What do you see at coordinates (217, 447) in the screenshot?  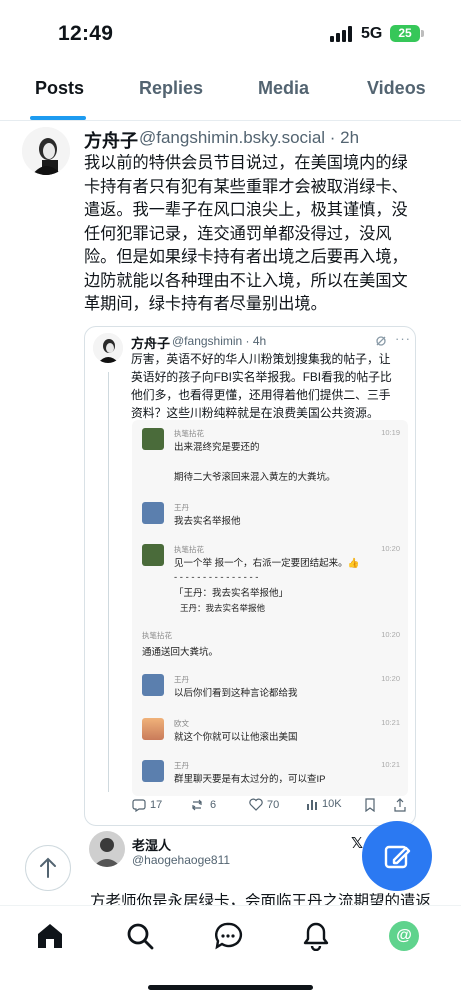 I see `chat-text: 出来混终究是要还的` at bounding box center [217, 447].